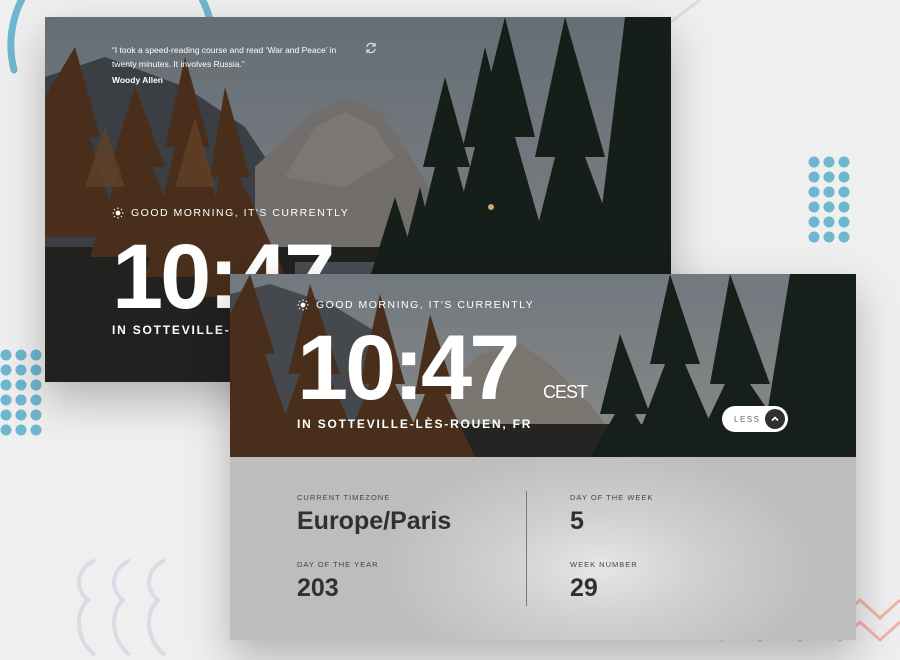 This screenshot has height=660, width=900. What do you see at coordinates (344, 497) in the screenshot?
I see `timezone-label: CURRENT TIMEZONE` at bounding box center [344, 497].